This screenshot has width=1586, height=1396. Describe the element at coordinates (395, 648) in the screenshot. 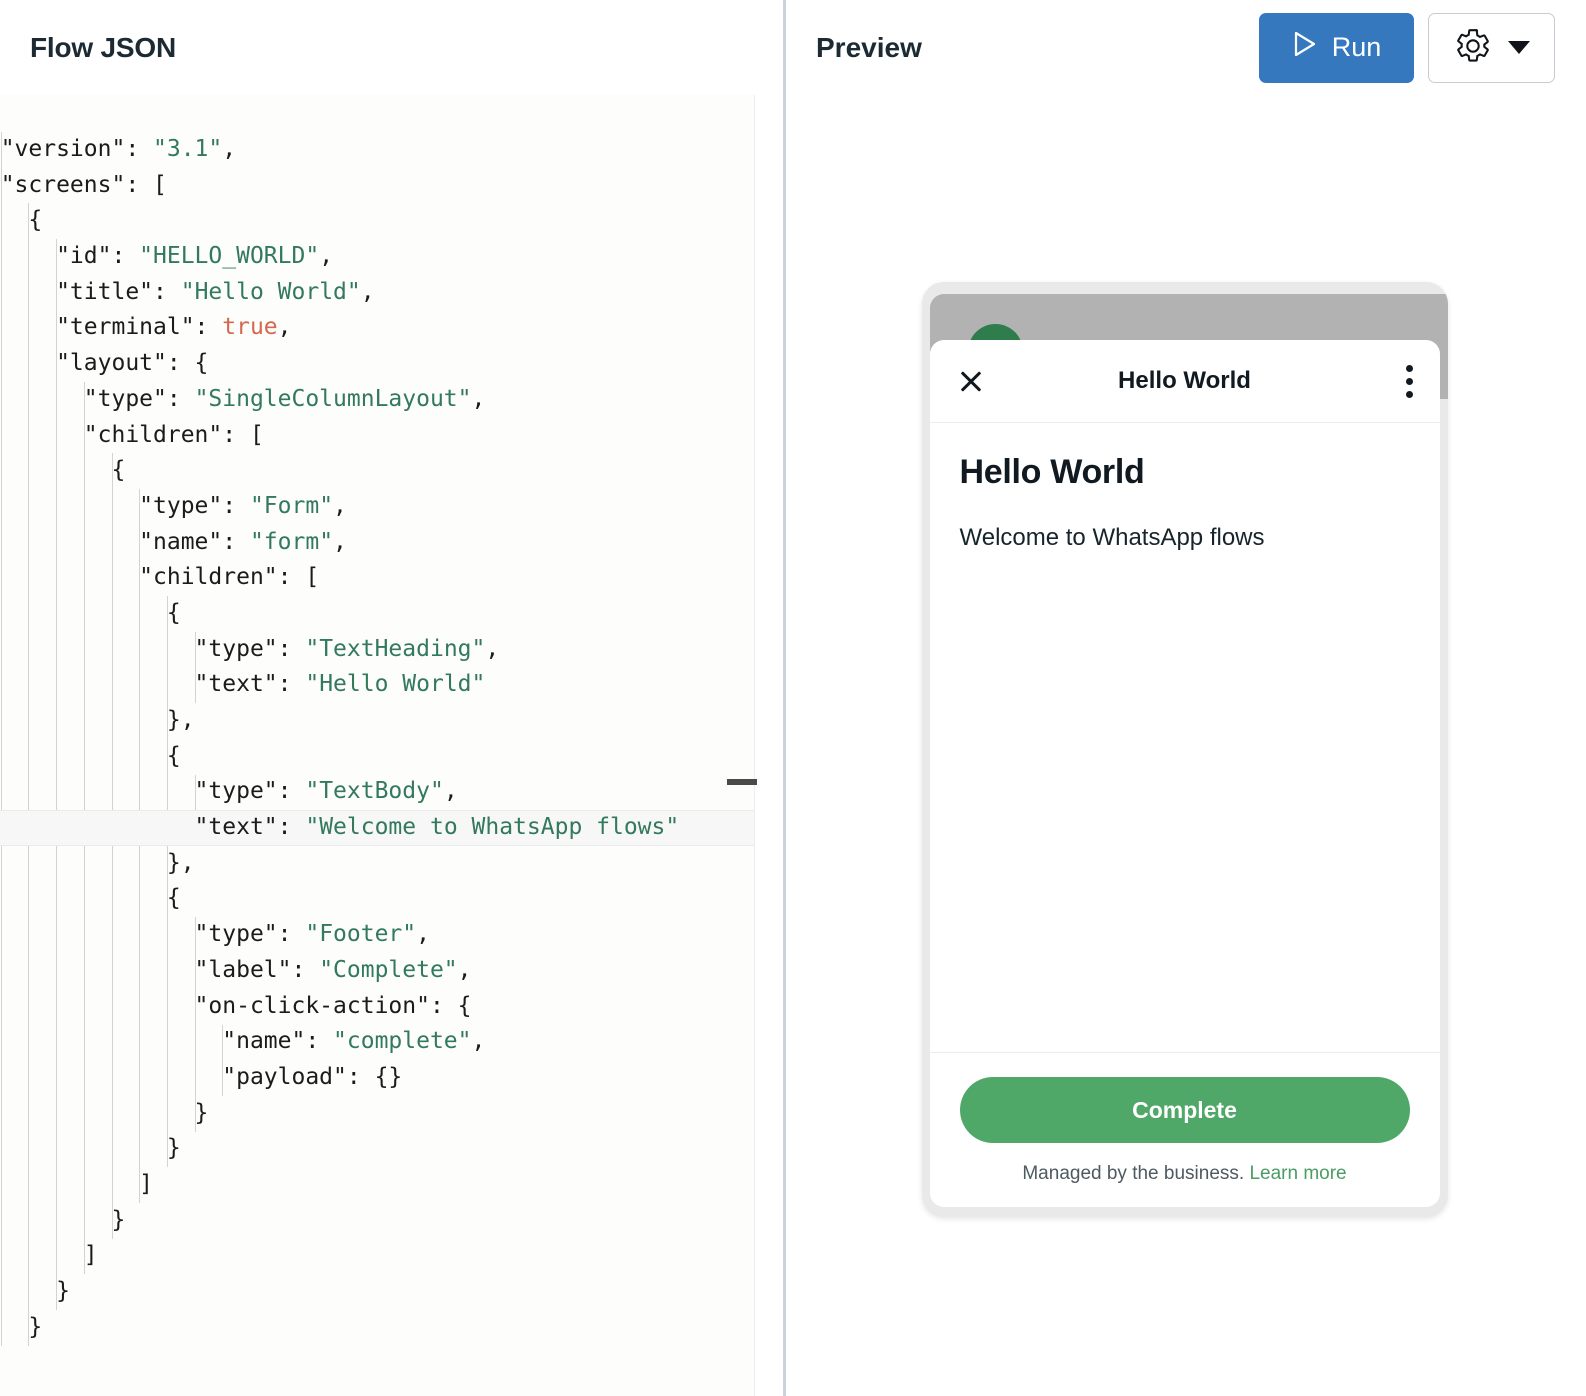

I see `code-token: "TextHeading"` at that location.